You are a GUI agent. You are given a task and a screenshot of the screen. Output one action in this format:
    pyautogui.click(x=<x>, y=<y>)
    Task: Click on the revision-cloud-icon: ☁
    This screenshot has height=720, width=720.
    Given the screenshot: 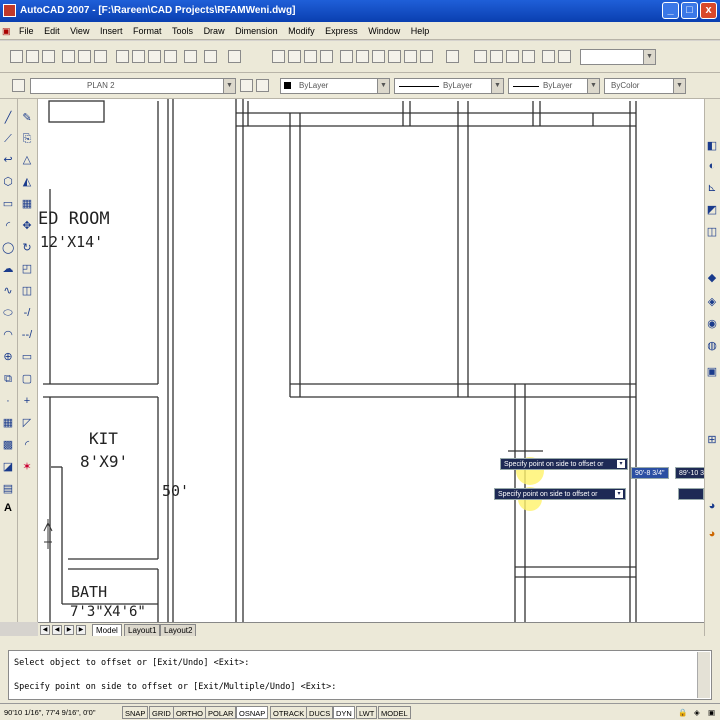 What is the action you would take?
    pyautogui.click(x=8, y=269)
    